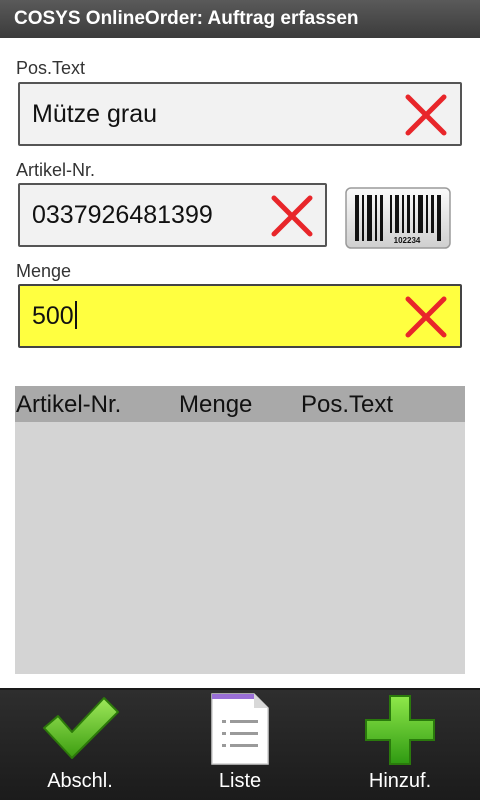 The height and width of the screenshot is (800, 480). Describe the element at coordinates (400, 730) in the screenshot. I see `plus-icon` at that location.